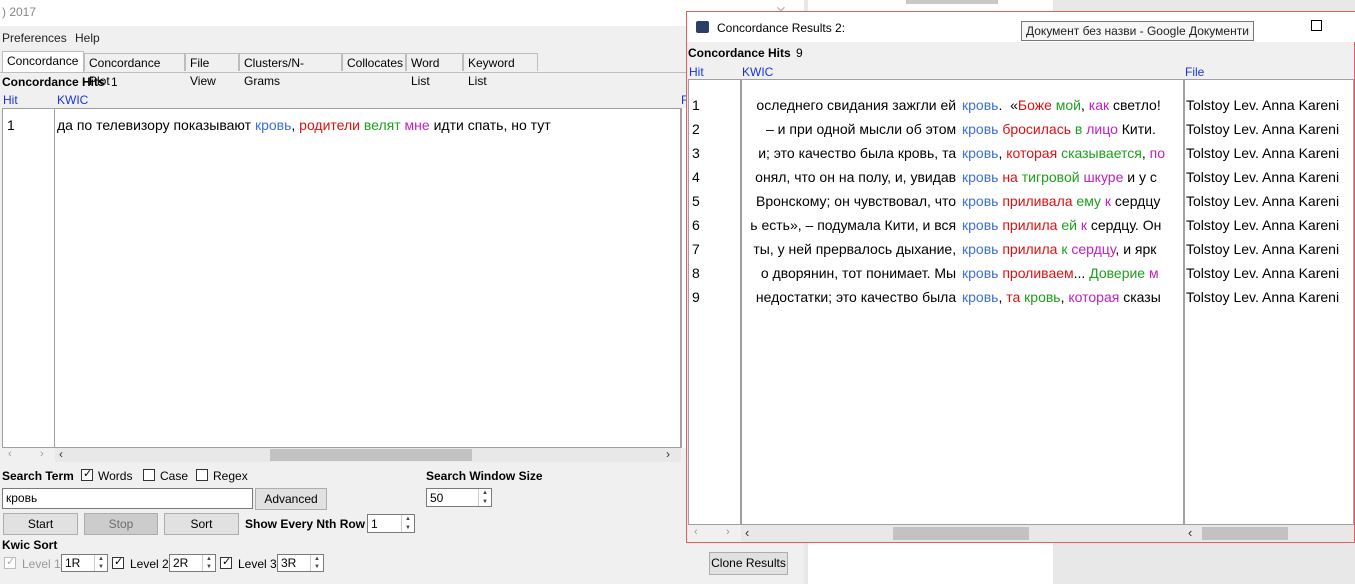 The height and width of the screenshot is (584, 1355). What do you see at coordinates (1063, 153) in the screenshot?
I see `results-kwic-row: кровь, которая сказывается, по` at bounding box center [1063, 153].